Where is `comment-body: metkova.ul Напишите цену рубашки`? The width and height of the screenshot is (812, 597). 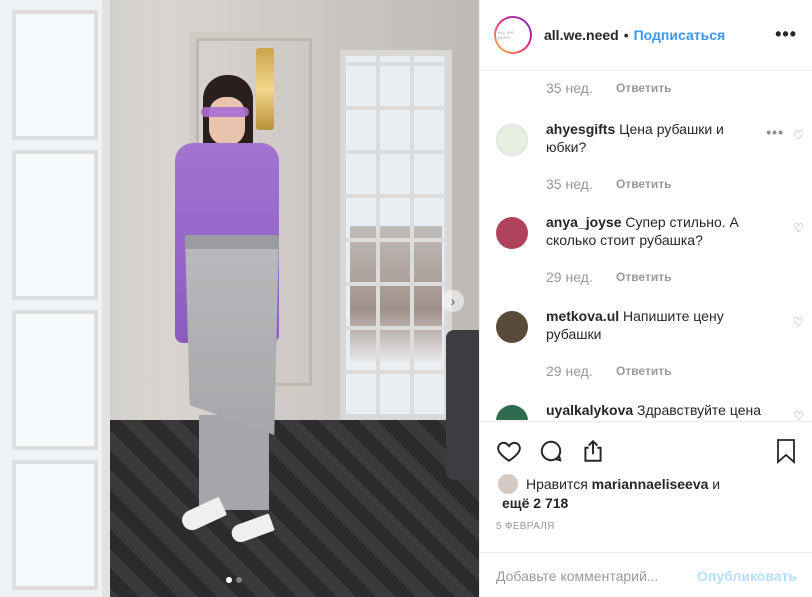 comment-body: metkova.ul Напишите цену рубашки is located at coordinates (653, 325).